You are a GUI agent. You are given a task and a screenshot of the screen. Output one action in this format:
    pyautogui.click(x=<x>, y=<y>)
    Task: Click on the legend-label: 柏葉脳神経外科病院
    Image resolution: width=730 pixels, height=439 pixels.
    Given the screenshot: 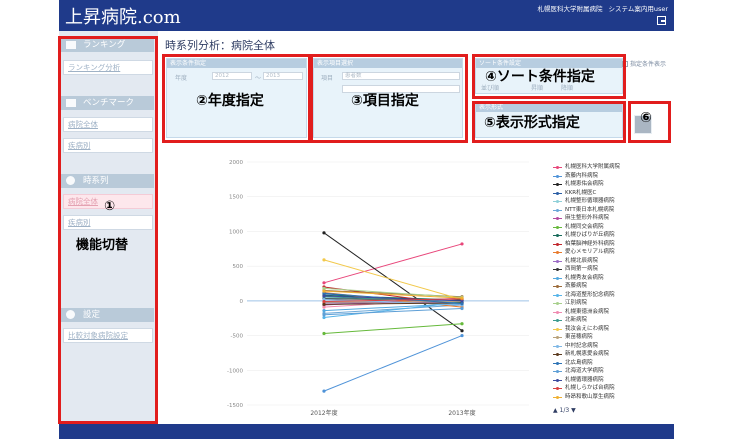 What is the action you would take?
    pyautogui.click(x=590, y=243)
    